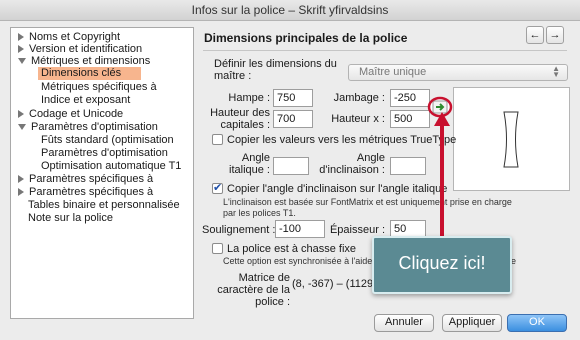 The image size is (580, 340). I want to click on tree-item-binary-tables: Tables binaire et personnalisée, so click(104, 205).